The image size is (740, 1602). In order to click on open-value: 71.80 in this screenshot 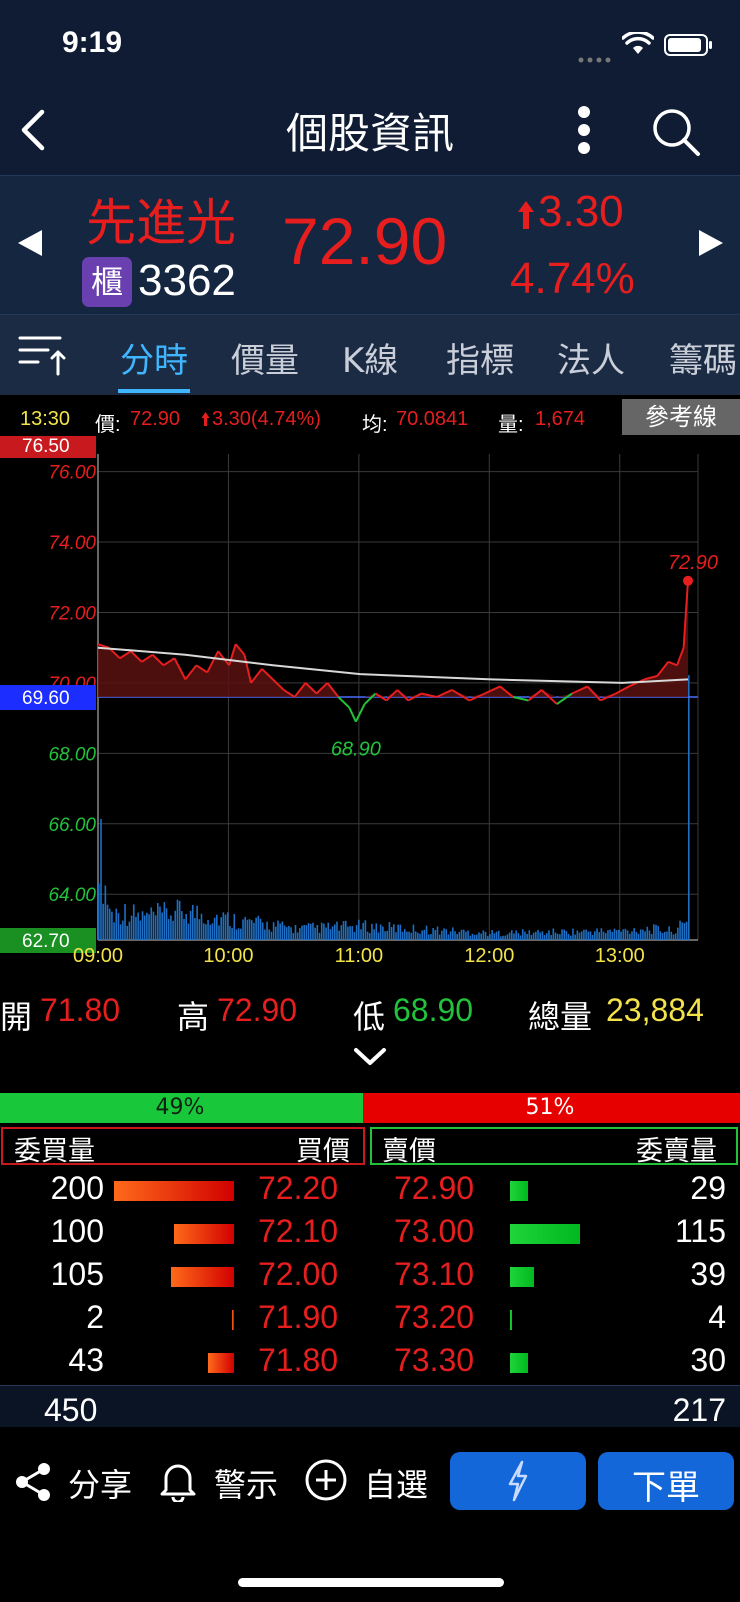, I will do `click(80, 1010)`.